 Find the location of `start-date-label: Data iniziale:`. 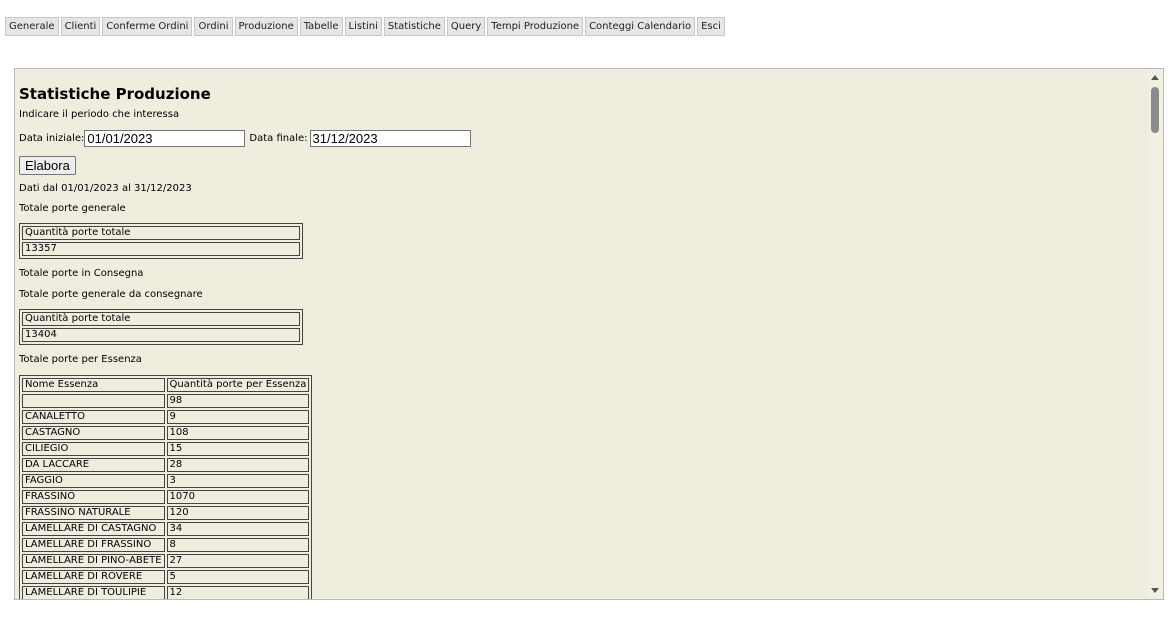

start-date-label: Data iniziale: is located at coordinates (52, 138).